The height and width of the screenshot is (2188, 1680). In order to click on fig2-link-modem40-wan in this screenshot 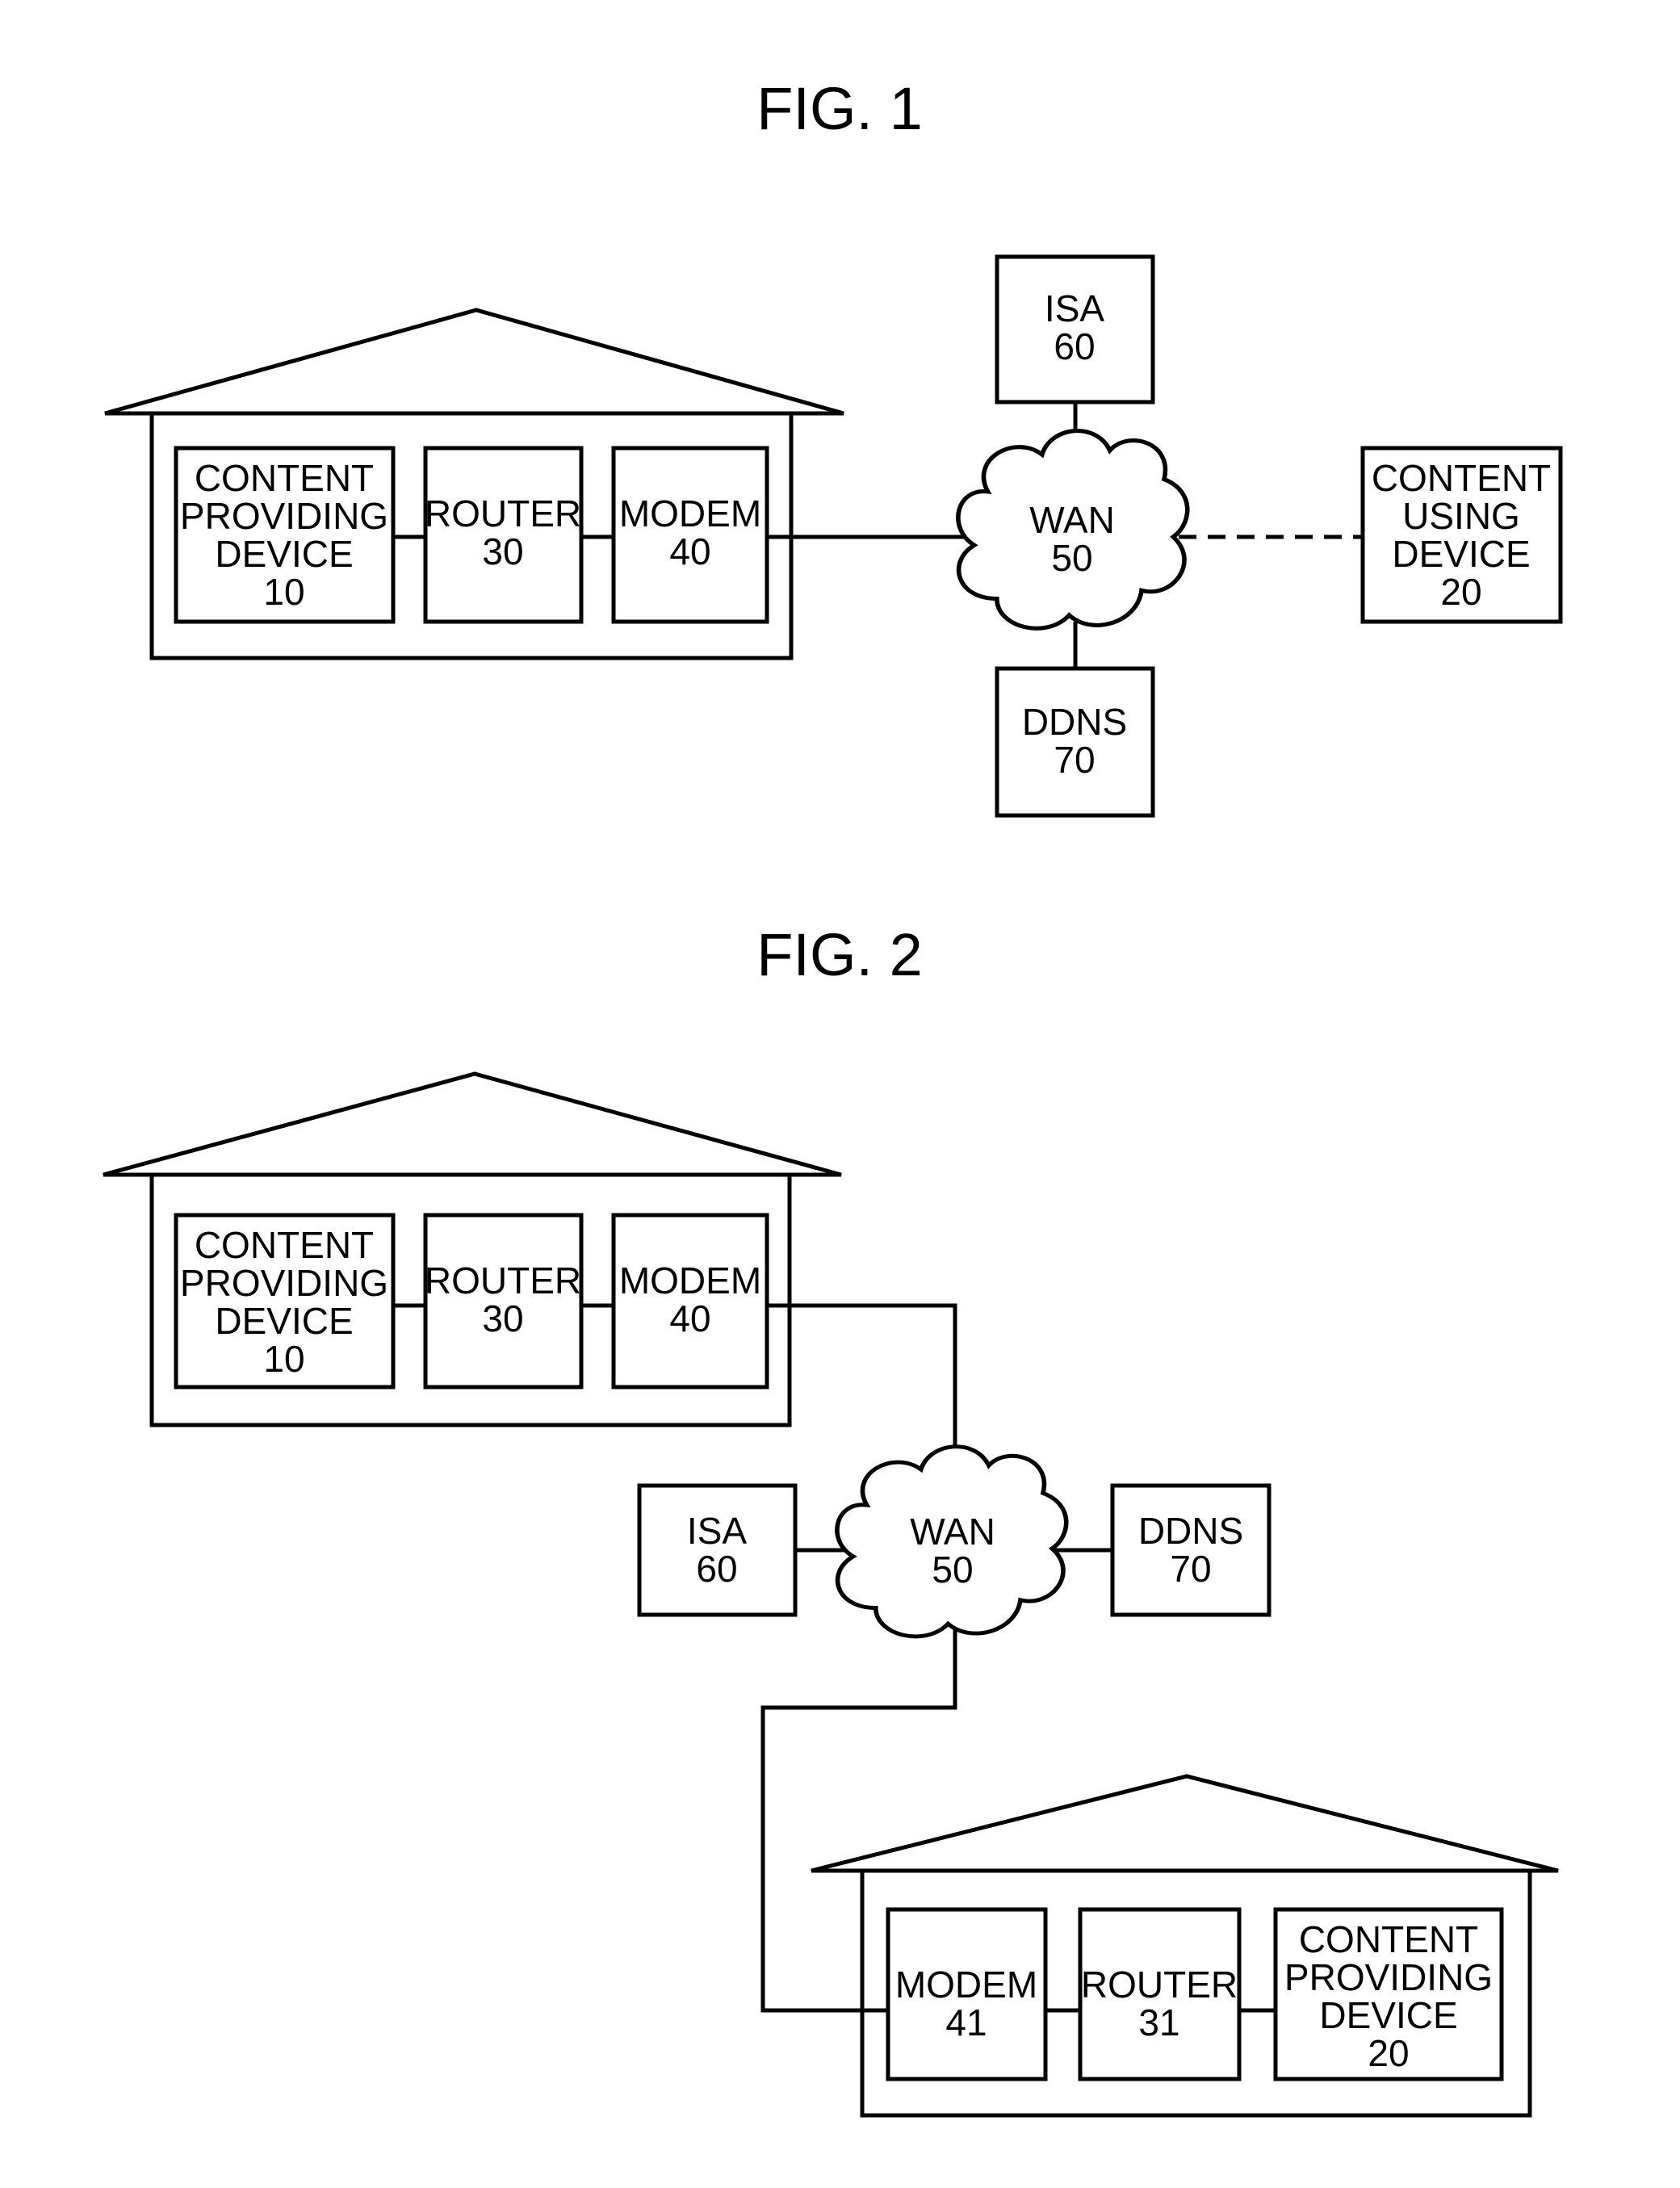, I will do `click(862, 1384)`.